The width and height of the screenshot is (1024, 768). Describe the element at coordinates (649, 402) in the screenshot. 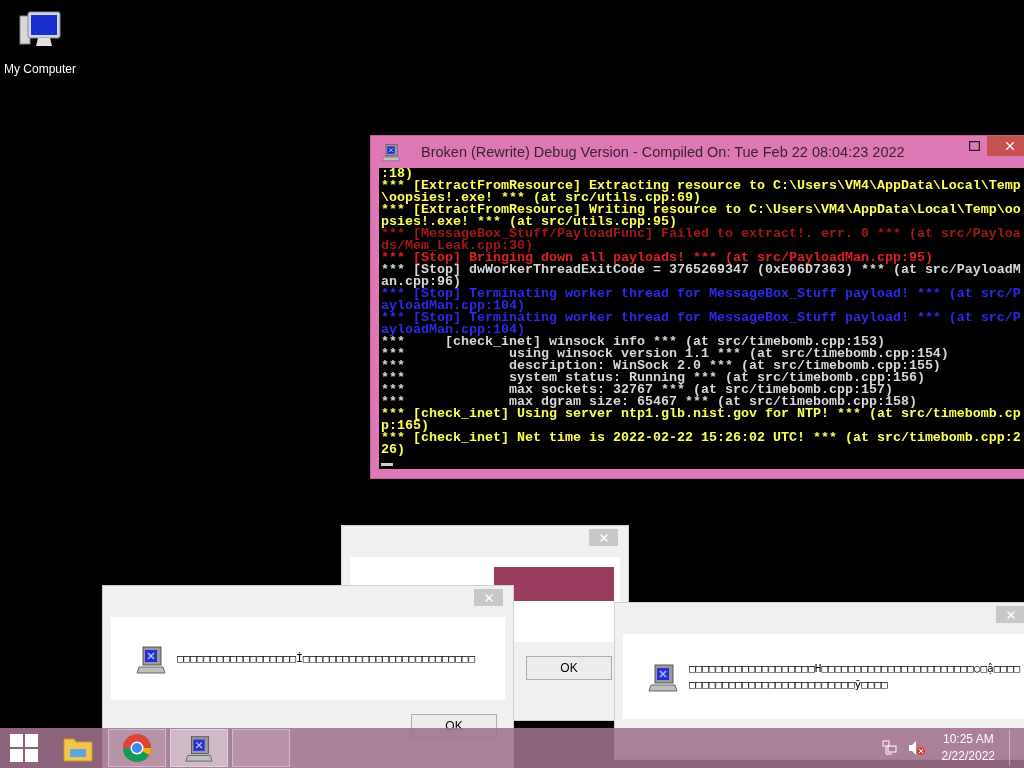

I see `console-line: *** max dgram size: 65467 *** (at src/timebomb.cpp:158)` at that location.